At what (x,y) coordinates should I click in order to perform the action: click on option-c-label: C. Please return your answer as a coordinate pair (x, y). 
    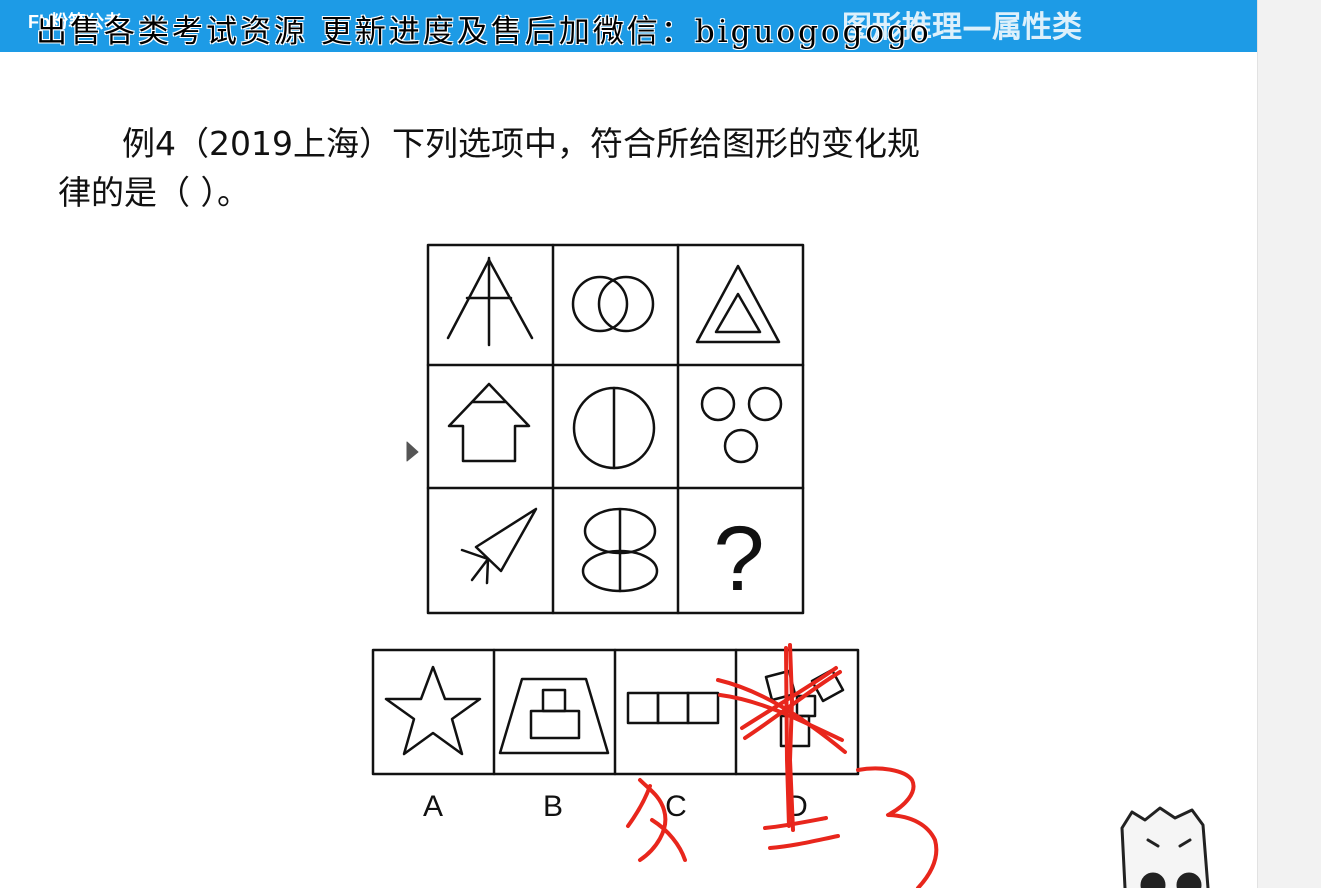
    Looking at the image, I should click on (676, 806).